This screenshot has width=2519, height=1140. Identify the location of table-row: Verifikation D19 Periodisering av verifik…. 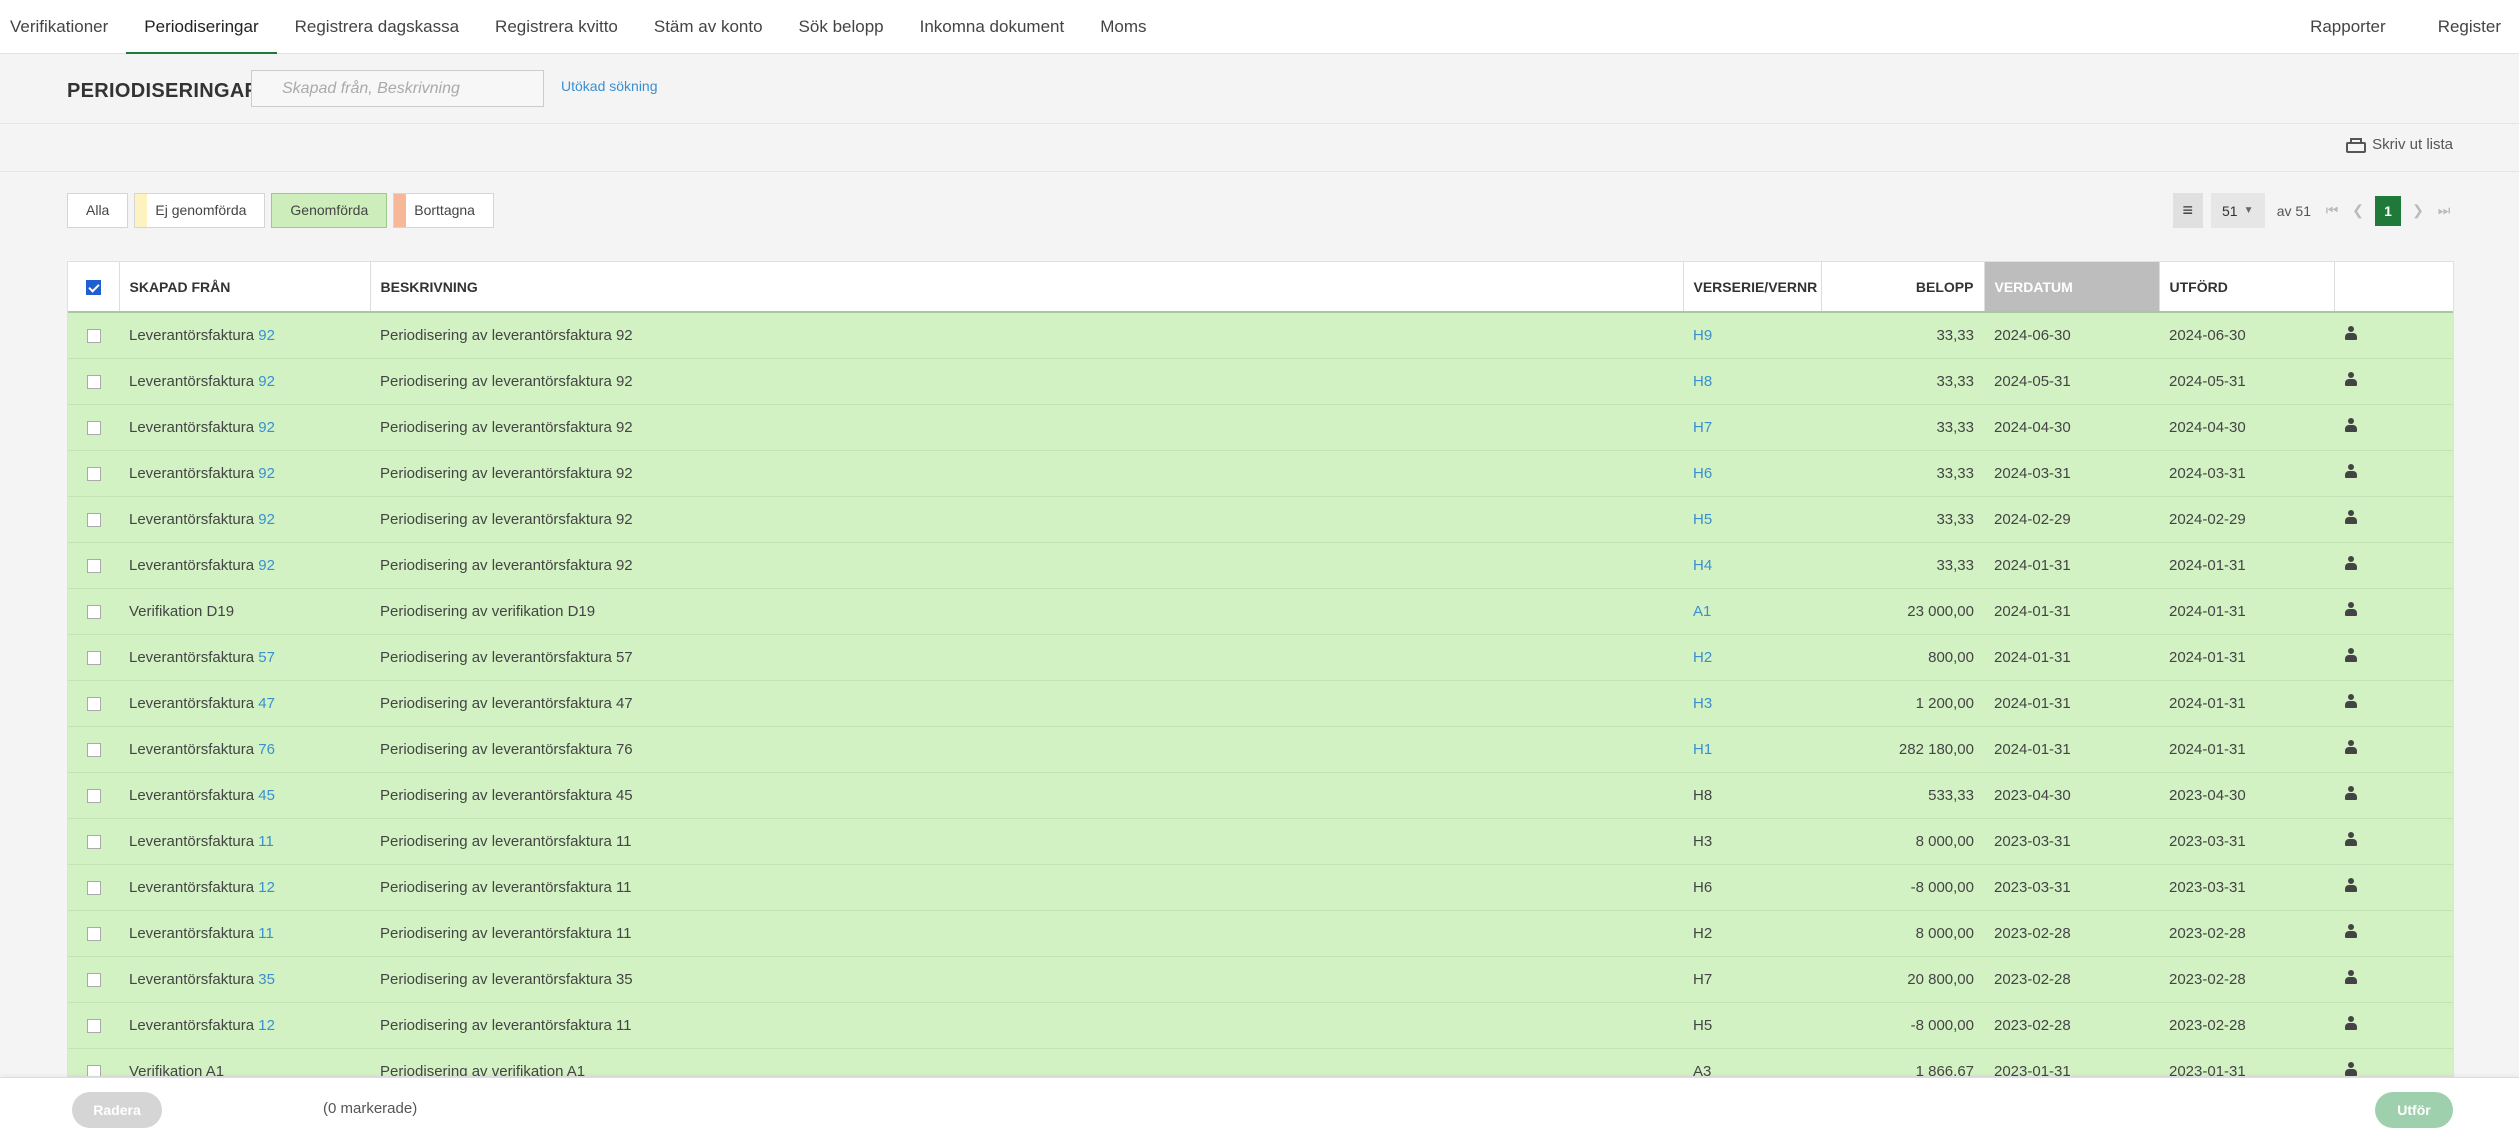
(1260, 611).